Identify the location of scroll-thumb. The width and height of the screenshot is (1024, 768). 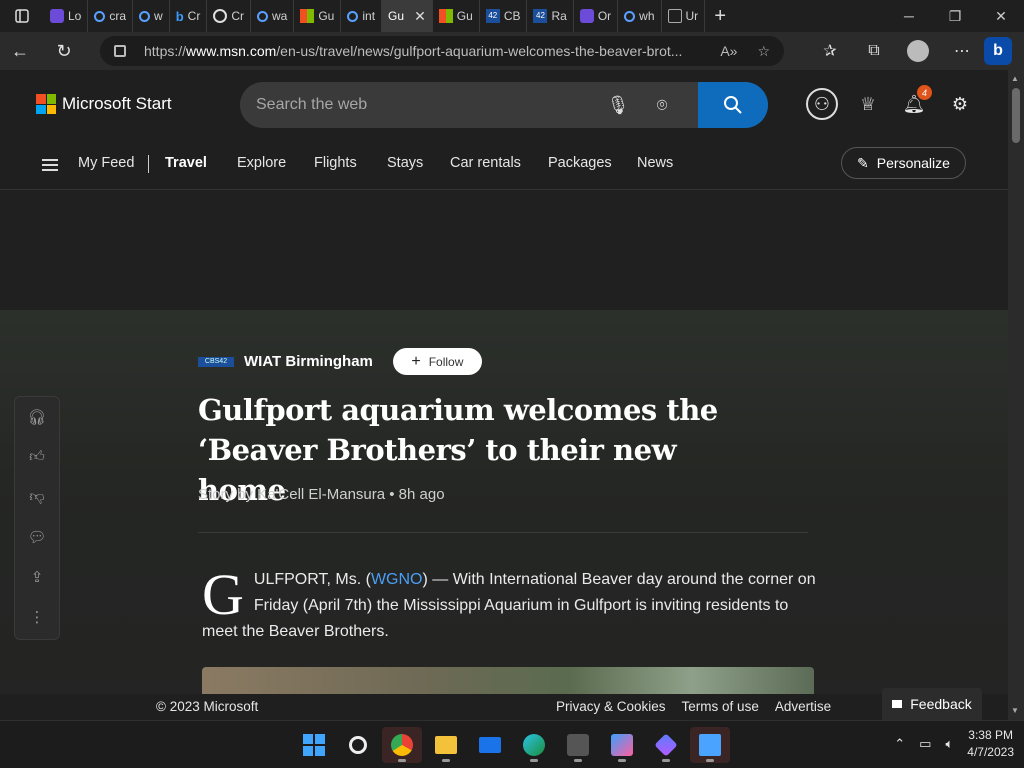
(1016, 115).